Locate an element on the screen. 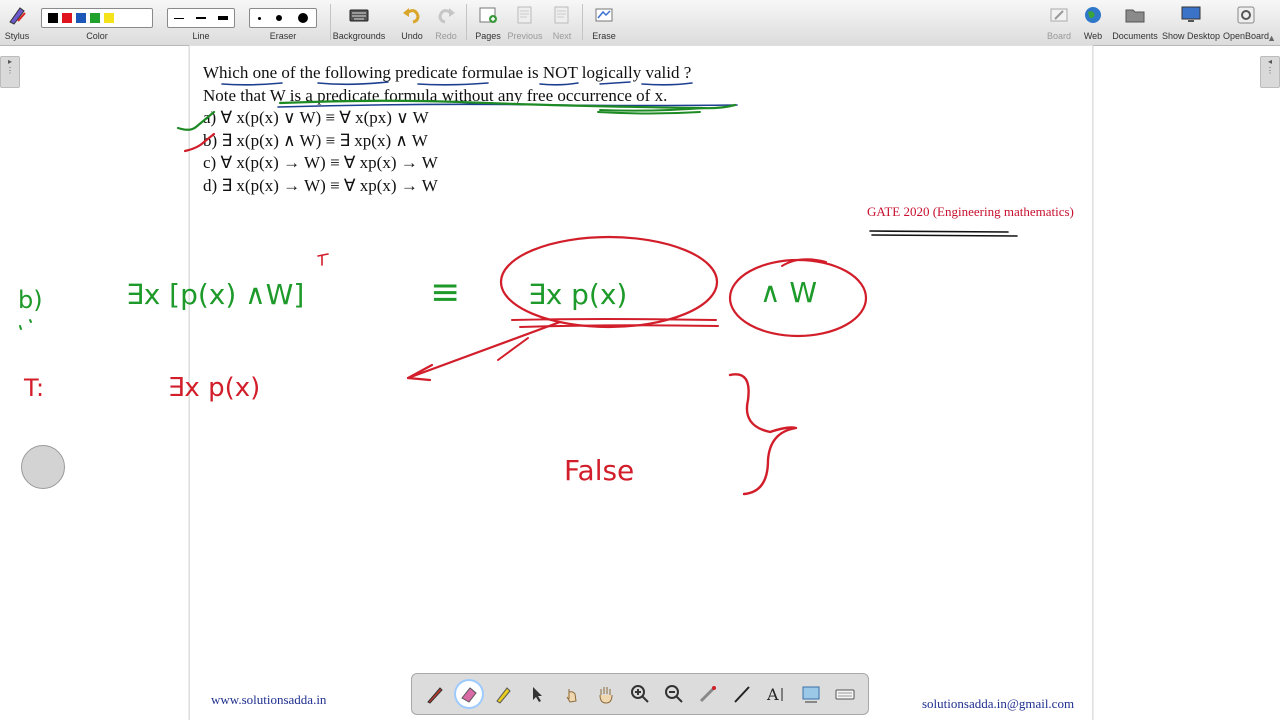 This screenshot has height=720, width=1280. color-group: Color is located at coordinates (97, 22).